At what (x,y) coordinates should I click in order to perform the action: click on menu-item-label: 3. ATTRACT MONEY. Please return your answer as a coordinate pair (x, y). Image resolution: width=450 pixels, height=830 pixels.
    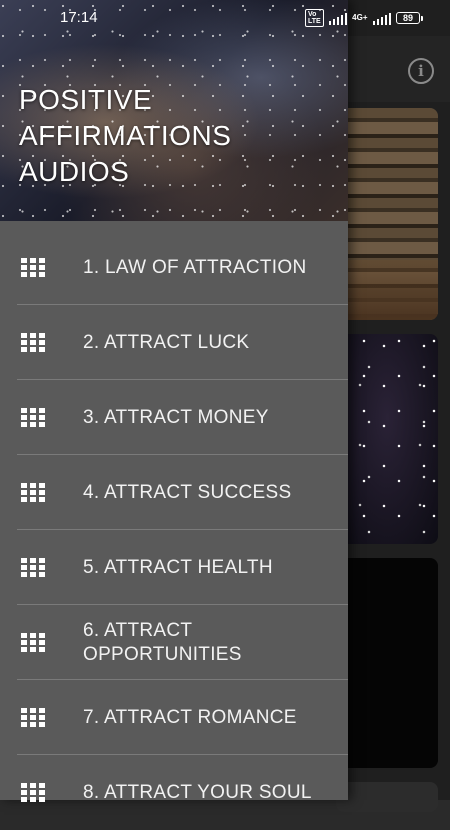
    Looking at the image, I should click on (176, 417).